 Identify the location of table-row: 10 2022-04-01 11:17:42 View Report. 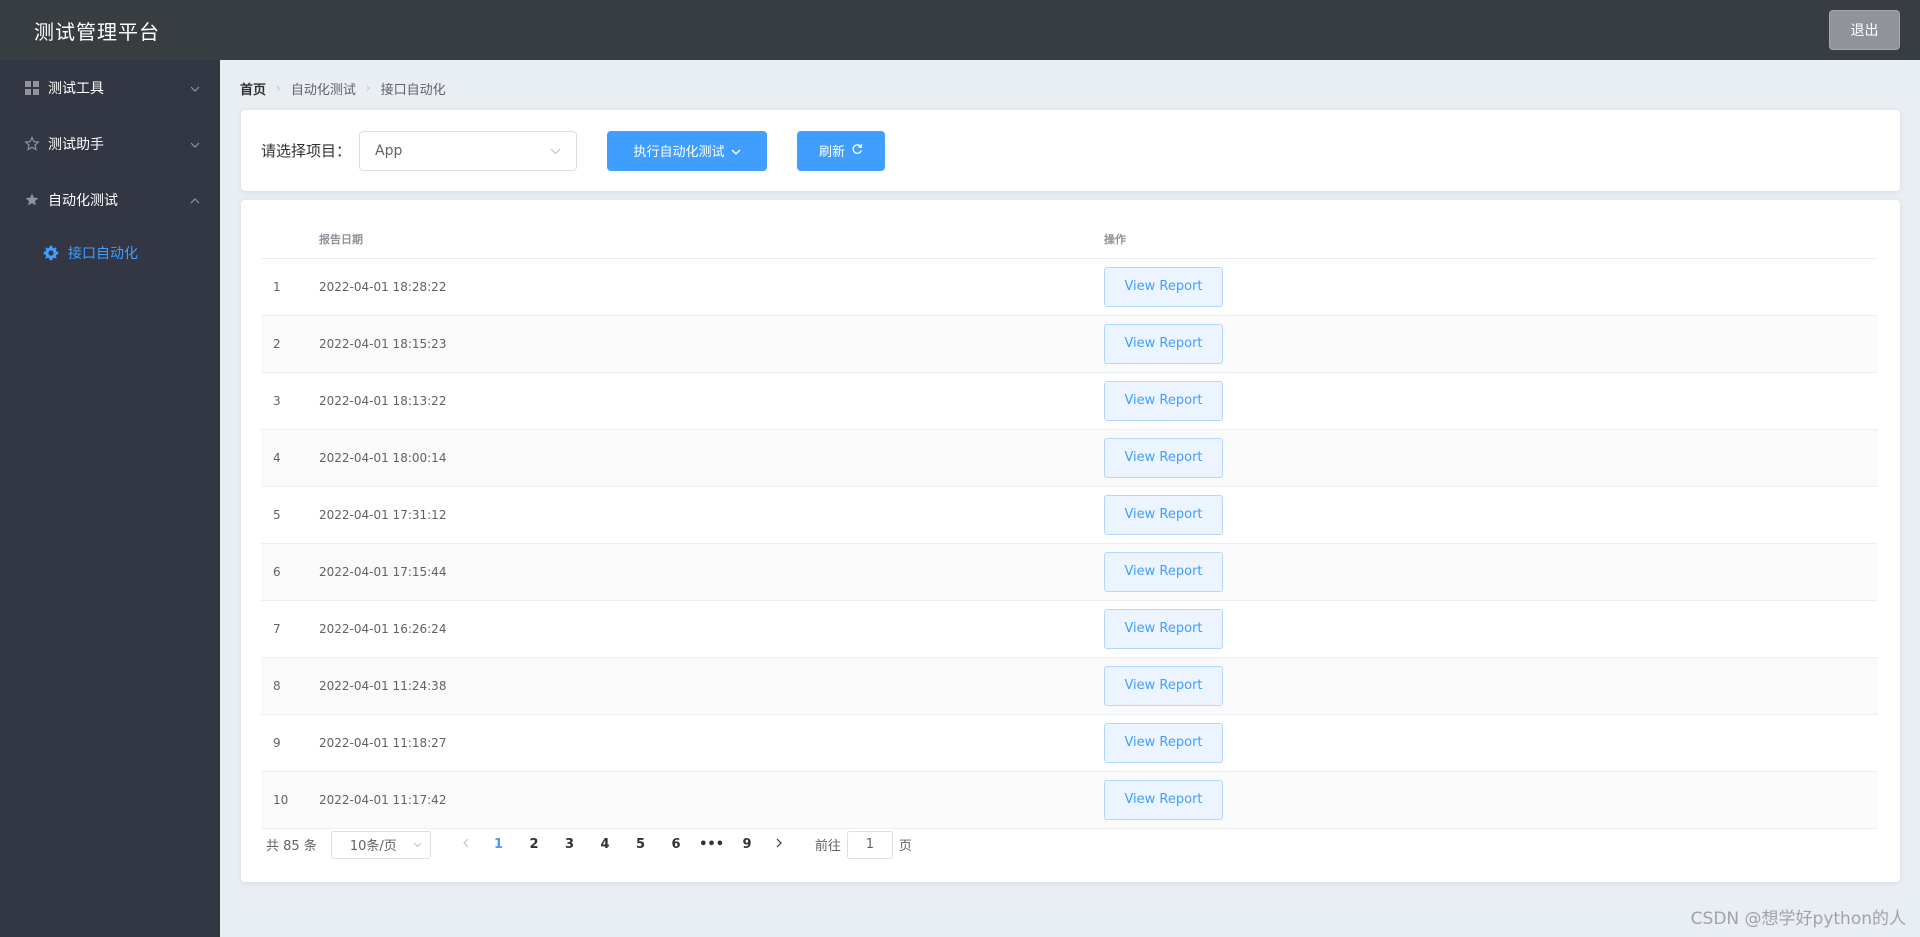
(1069, 800).